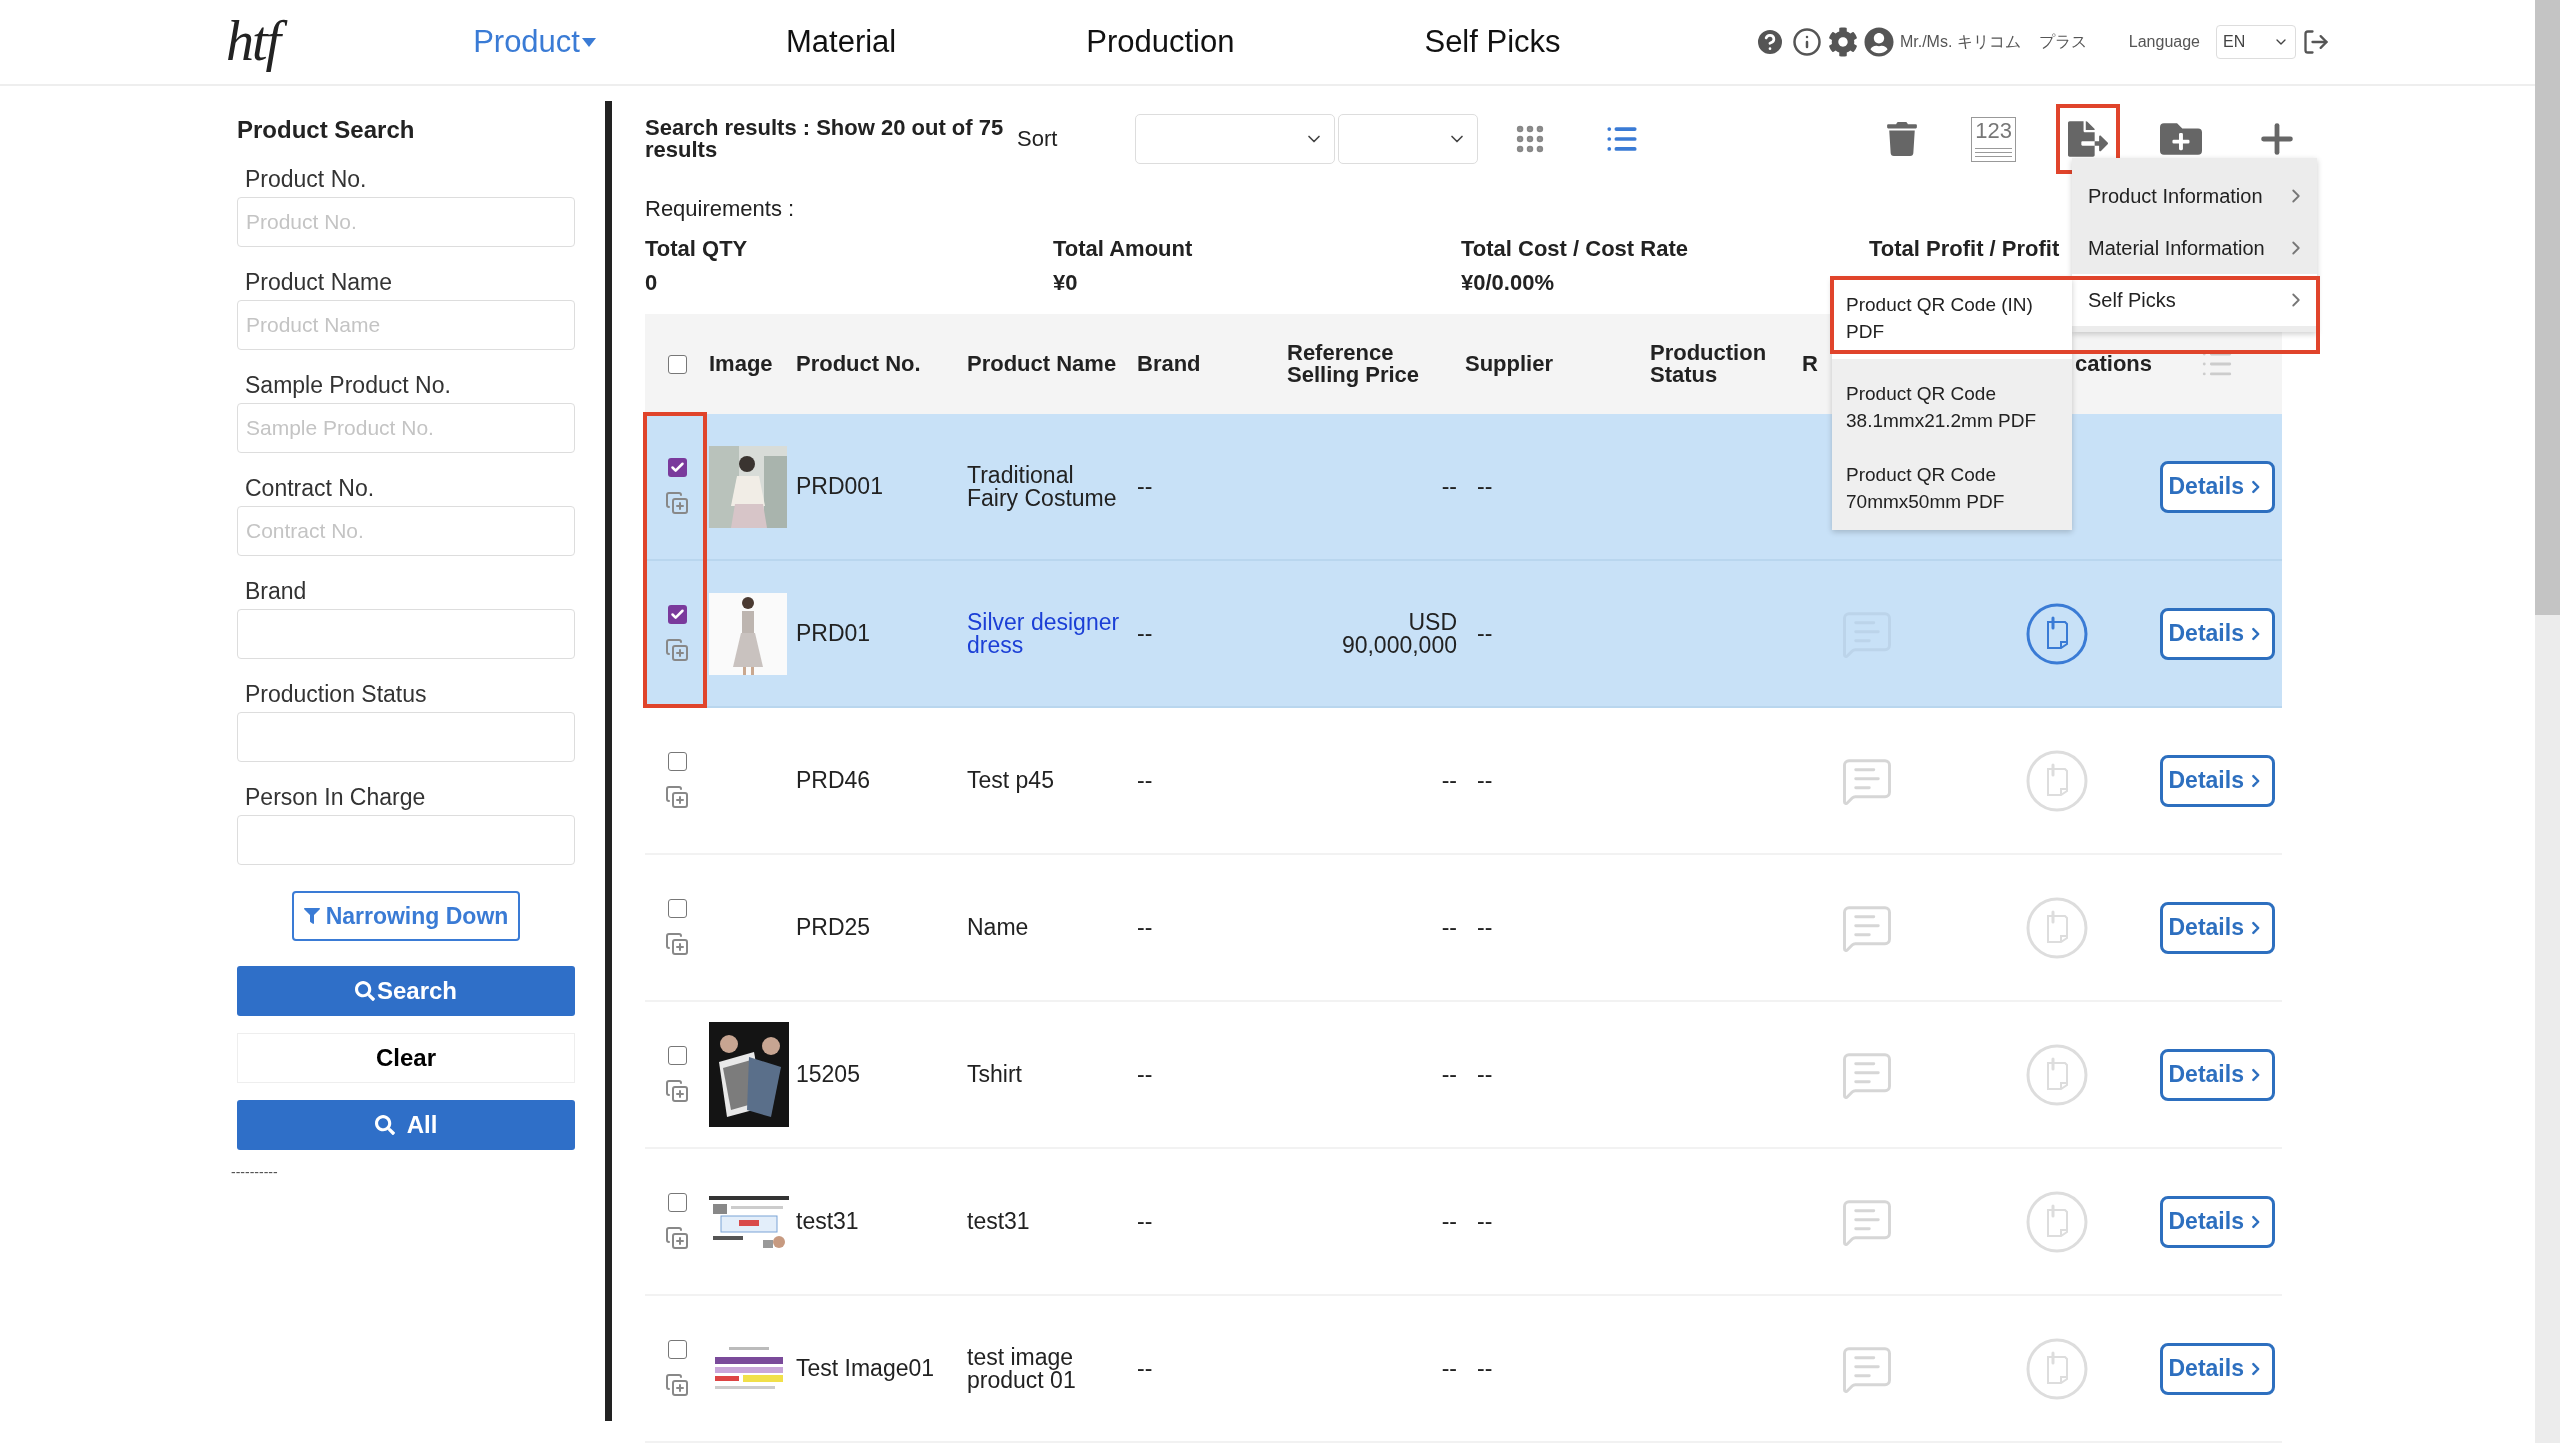 The image size is (2560, 1443). What do you see at coordinates (1042, 486) in the screenshot?
I see `table-cell-text: Traditional Fairy Costume` at bounding box center [1042, 486].